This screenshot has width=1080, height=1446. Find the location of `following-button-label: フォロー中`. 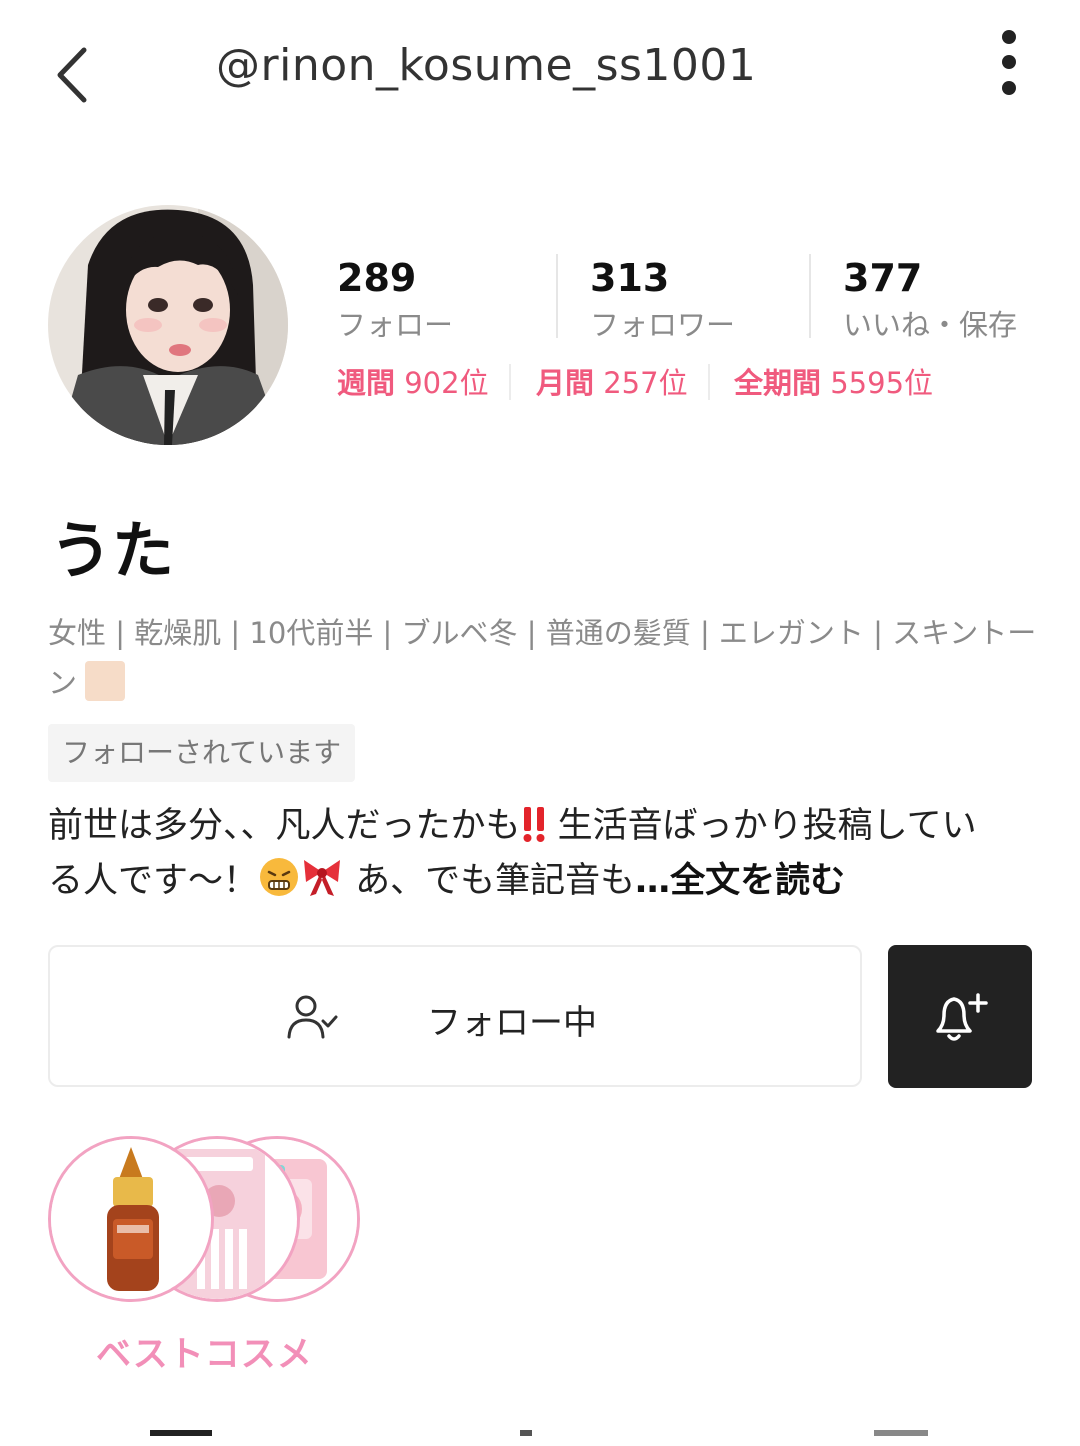

following-button-label: フォロー中 is located at coordinates (512, 1023).